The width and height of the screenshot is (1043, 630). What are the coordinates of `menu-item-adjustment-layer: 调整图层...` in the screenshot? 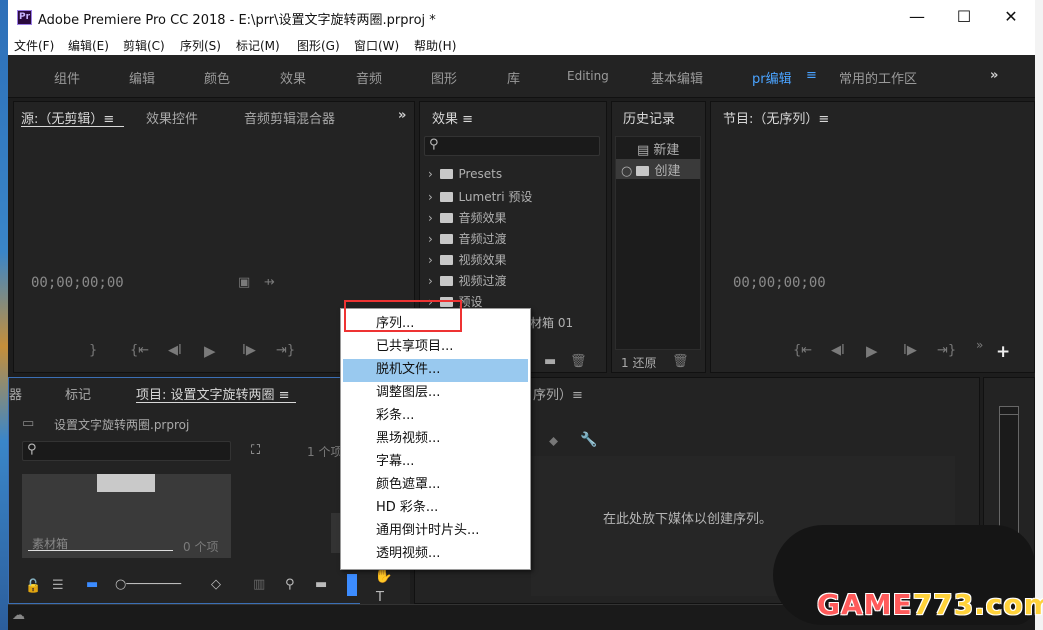 It's located at (435, 393).